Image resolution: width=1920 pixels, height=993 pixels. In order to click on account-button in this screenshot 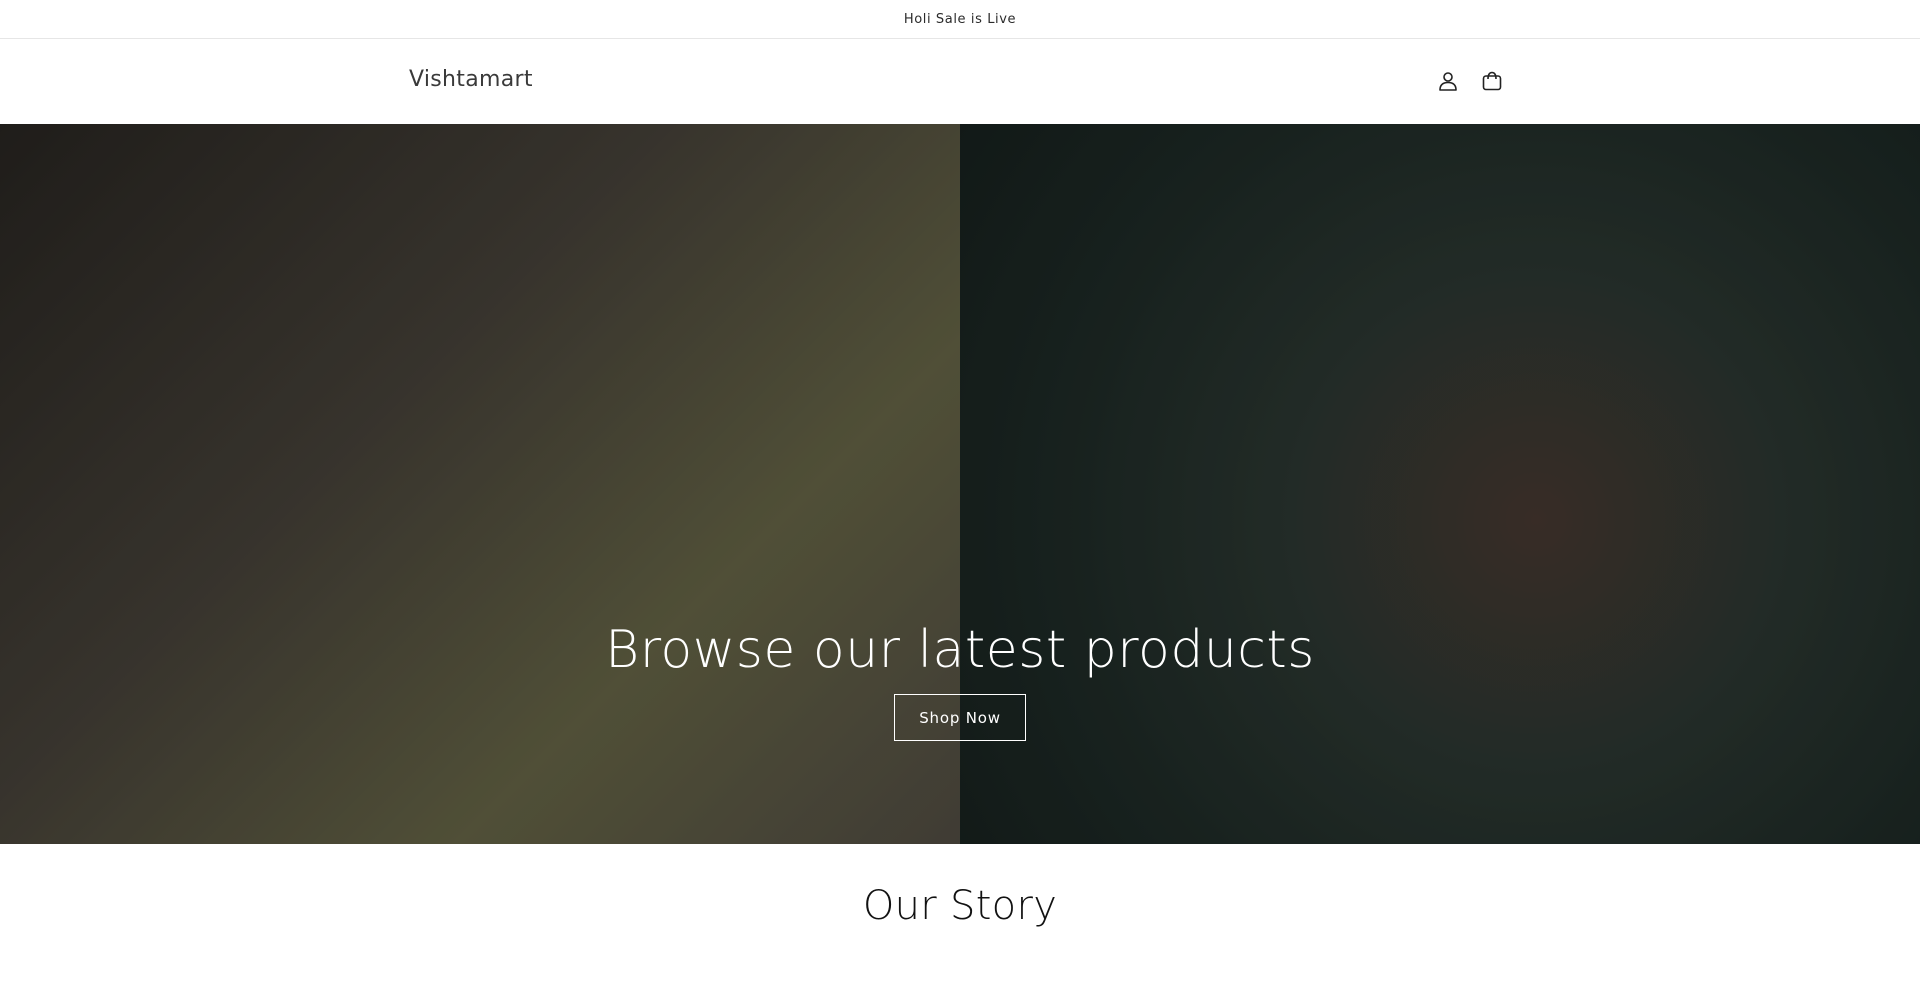, I will do `click(1448, 81)`.